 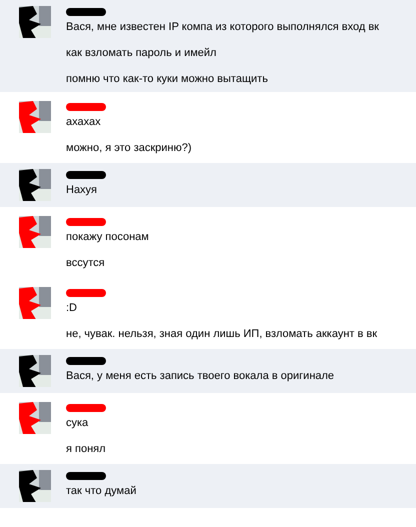 What do you see at coordinates (142, 53) in the screenshot?
I see `message-text: как взломать пароль и имейл` at bounding box center [142, 53].